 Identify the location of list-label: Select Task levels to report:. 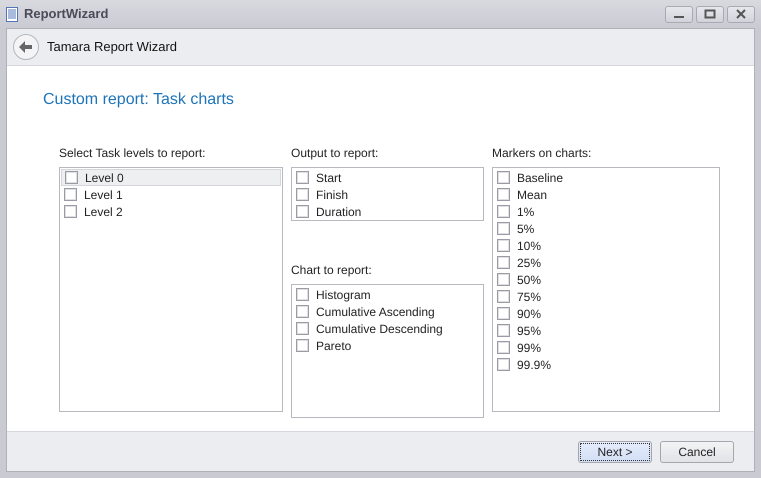
(133, 153).